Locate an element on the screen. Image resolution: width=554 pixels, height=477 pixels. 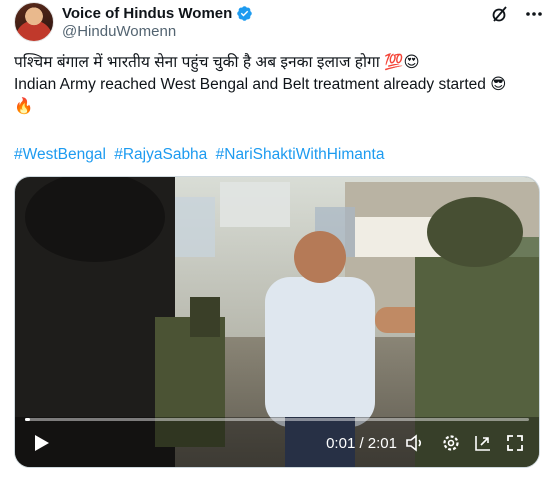
play-icon is located at coordinates (41, 443).